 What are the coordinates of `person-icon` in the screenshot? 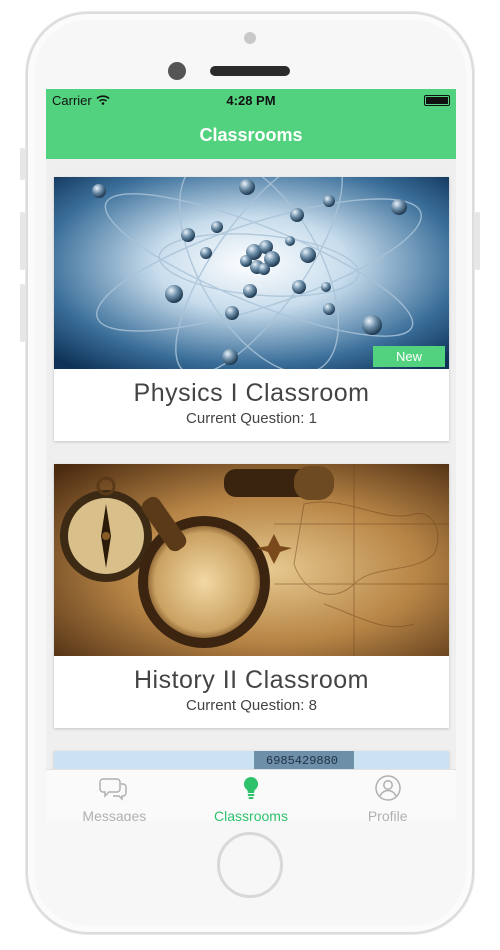 It's located at (388, 790).